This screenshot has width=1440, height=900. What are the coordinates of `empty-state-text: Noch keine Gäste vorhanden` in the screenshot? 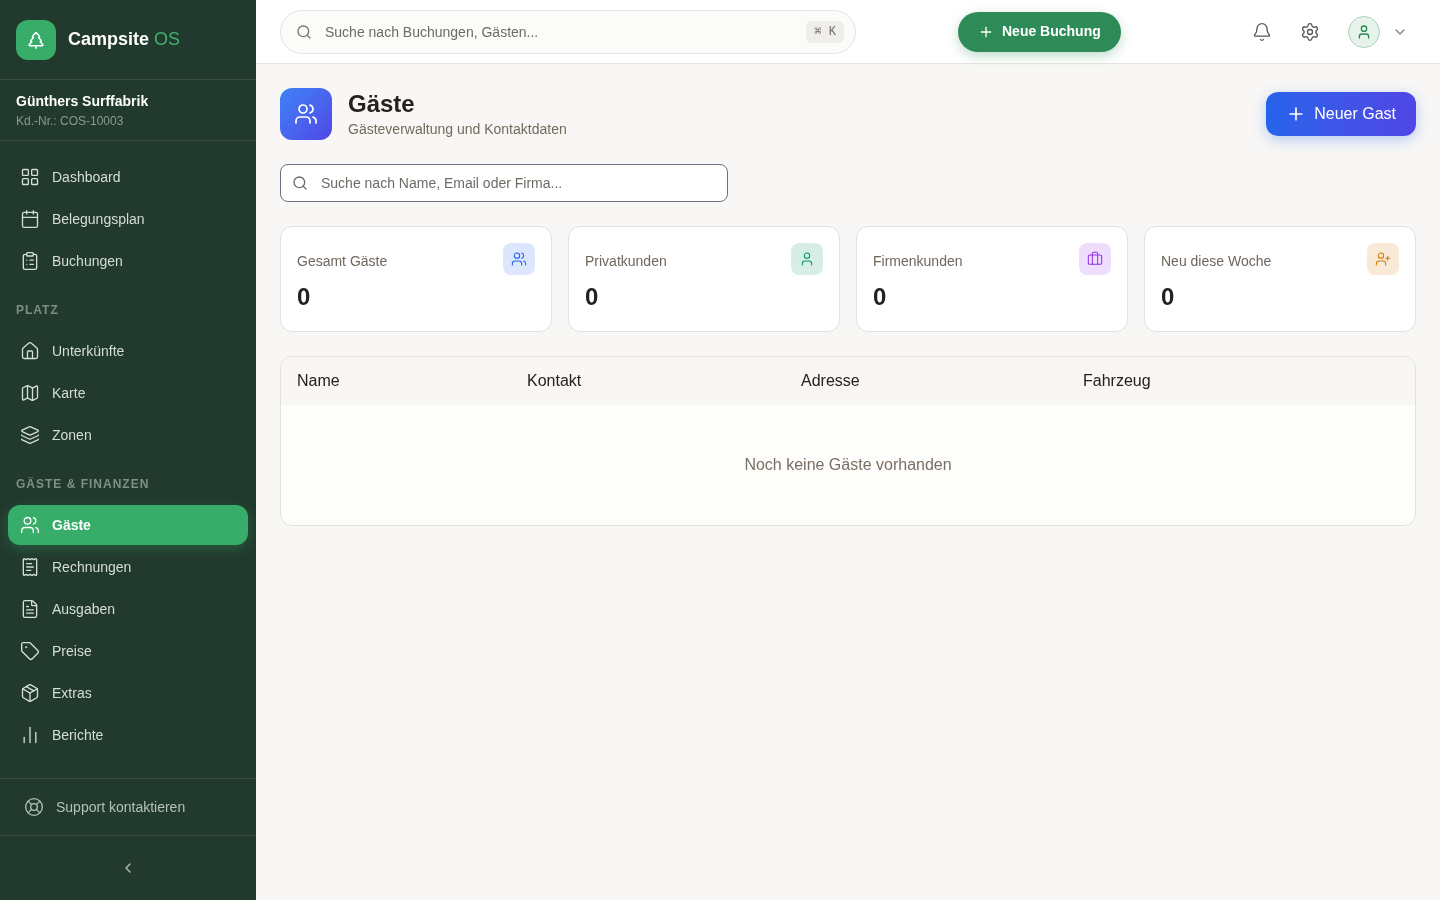 It's located at (848, 465).